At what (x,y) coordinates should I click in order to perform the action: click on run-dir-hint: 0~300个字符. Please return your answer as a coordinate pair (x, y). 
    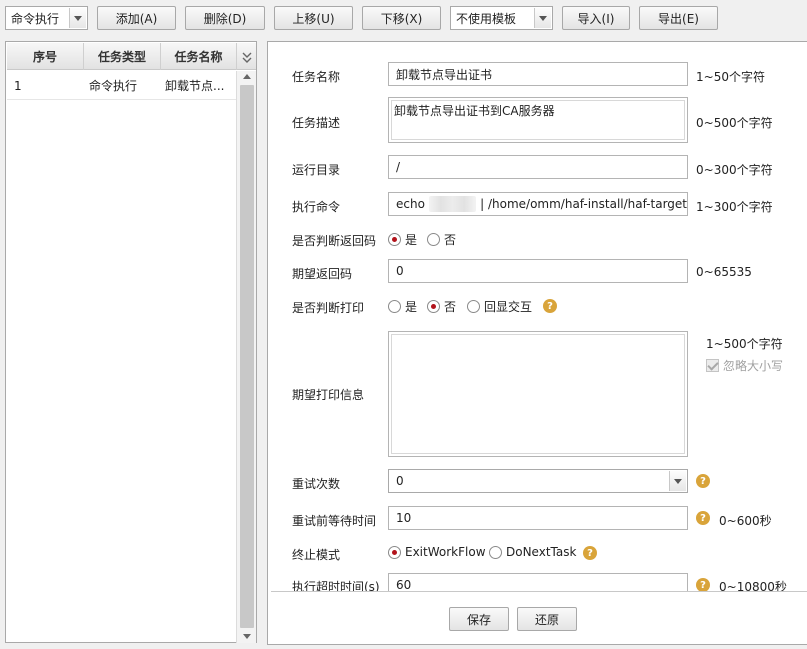
    Looking at the image, I should click on (734, 170).